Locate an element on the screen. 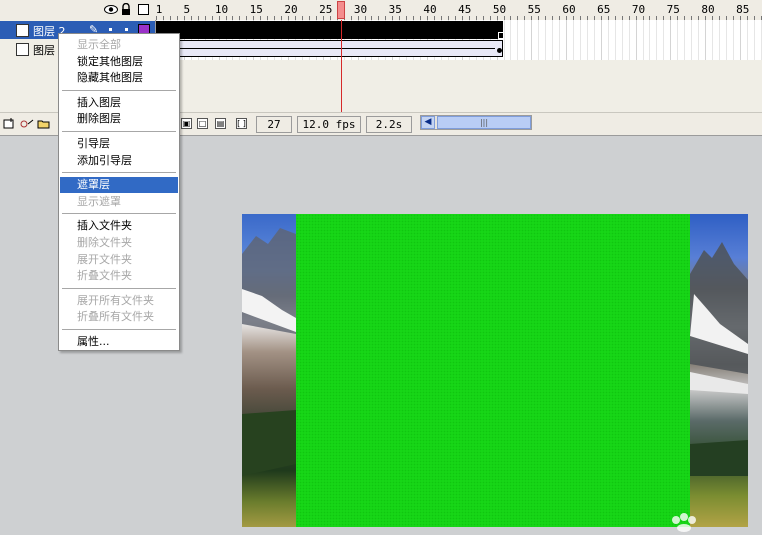 The width and height of the screenshot is (762, 535). modify-onion-markers-icon: [ ] is located at coordinates (241, 123).